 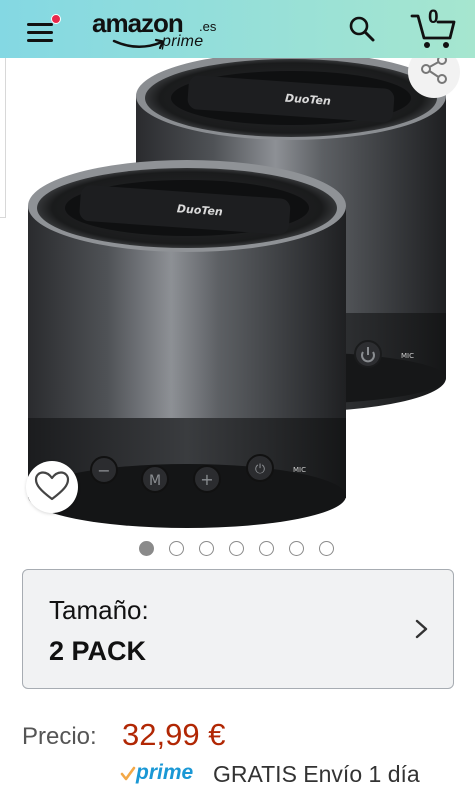 I want to click on speaker-button-plus: +, so click(x=206, y=479).